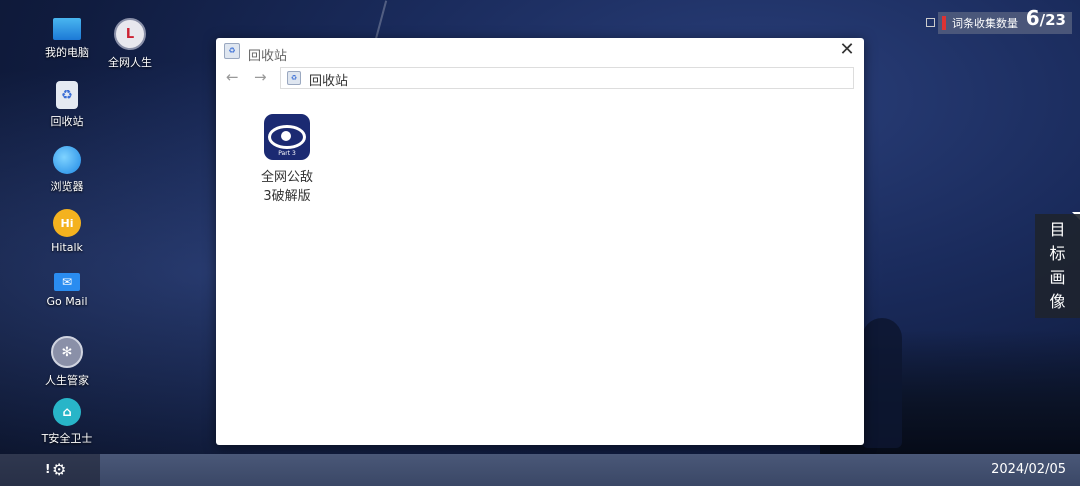 This screenshot has height=486, width=1080. I want to click on gear-icon: ⚙, so click(59, 469).